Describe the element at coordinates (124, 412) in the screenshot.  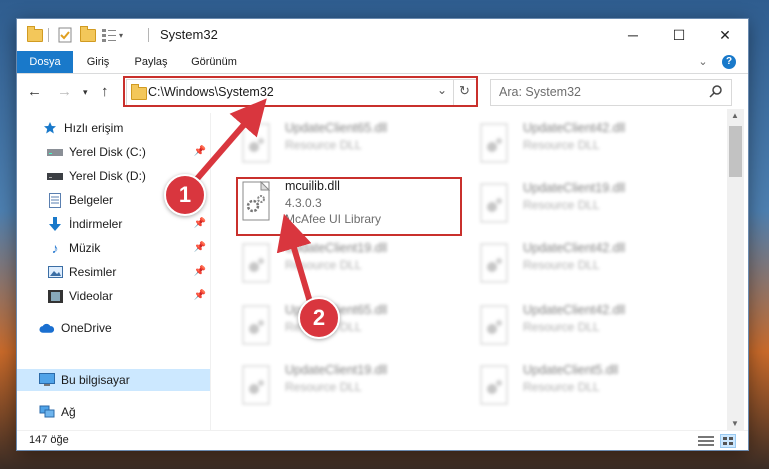
I see `sidebar-item-network: Ağ` at that location.